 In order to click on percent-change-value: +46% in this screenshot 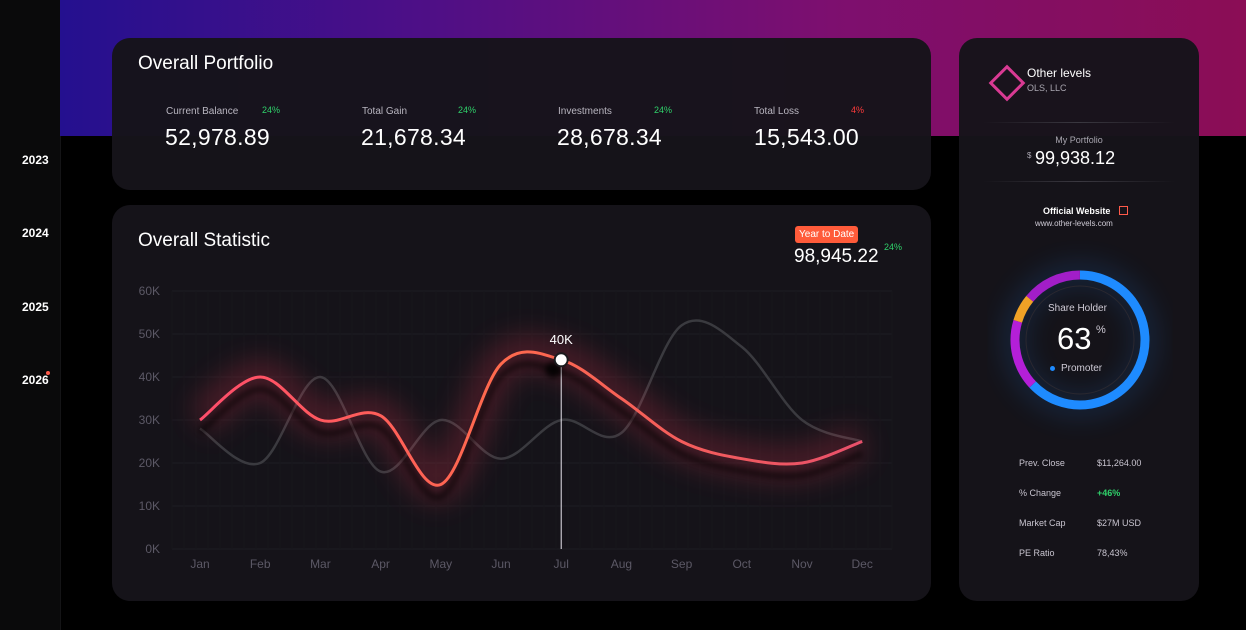, I will do `click(1109, 493)`.